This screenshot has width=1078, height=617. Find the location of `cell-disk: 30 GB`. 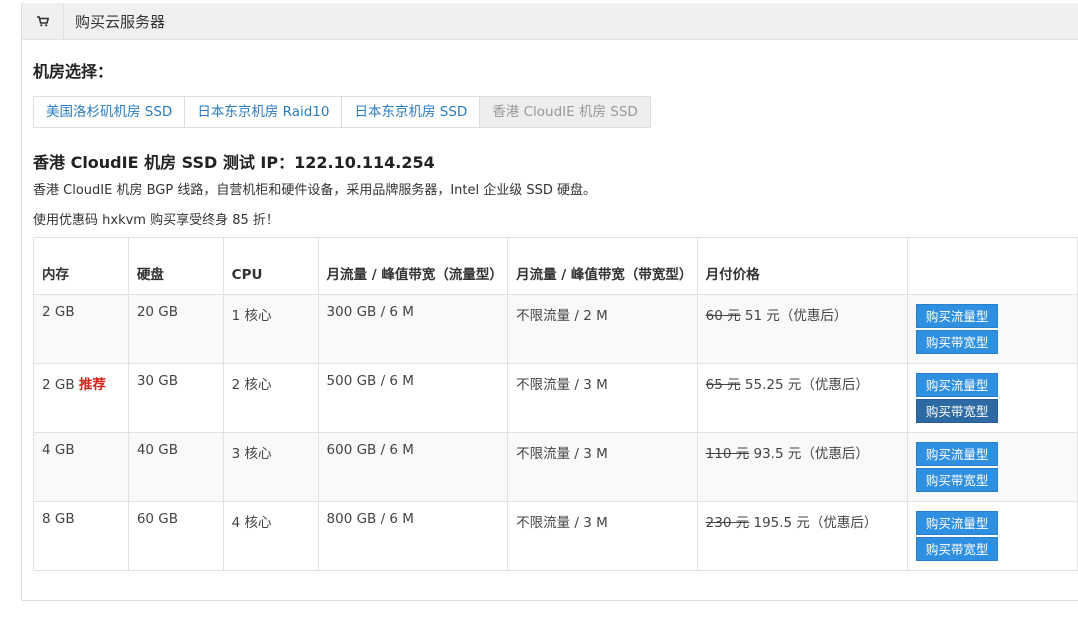

cell-disk: 30 GB is located at coordinates (175, 398).